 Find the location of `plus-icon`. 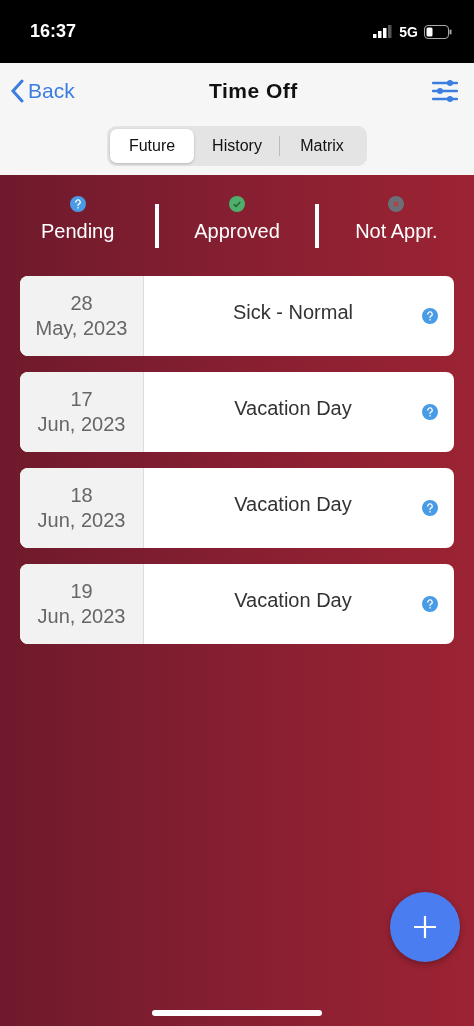

plus-icon is located at coordinates (425, 927).